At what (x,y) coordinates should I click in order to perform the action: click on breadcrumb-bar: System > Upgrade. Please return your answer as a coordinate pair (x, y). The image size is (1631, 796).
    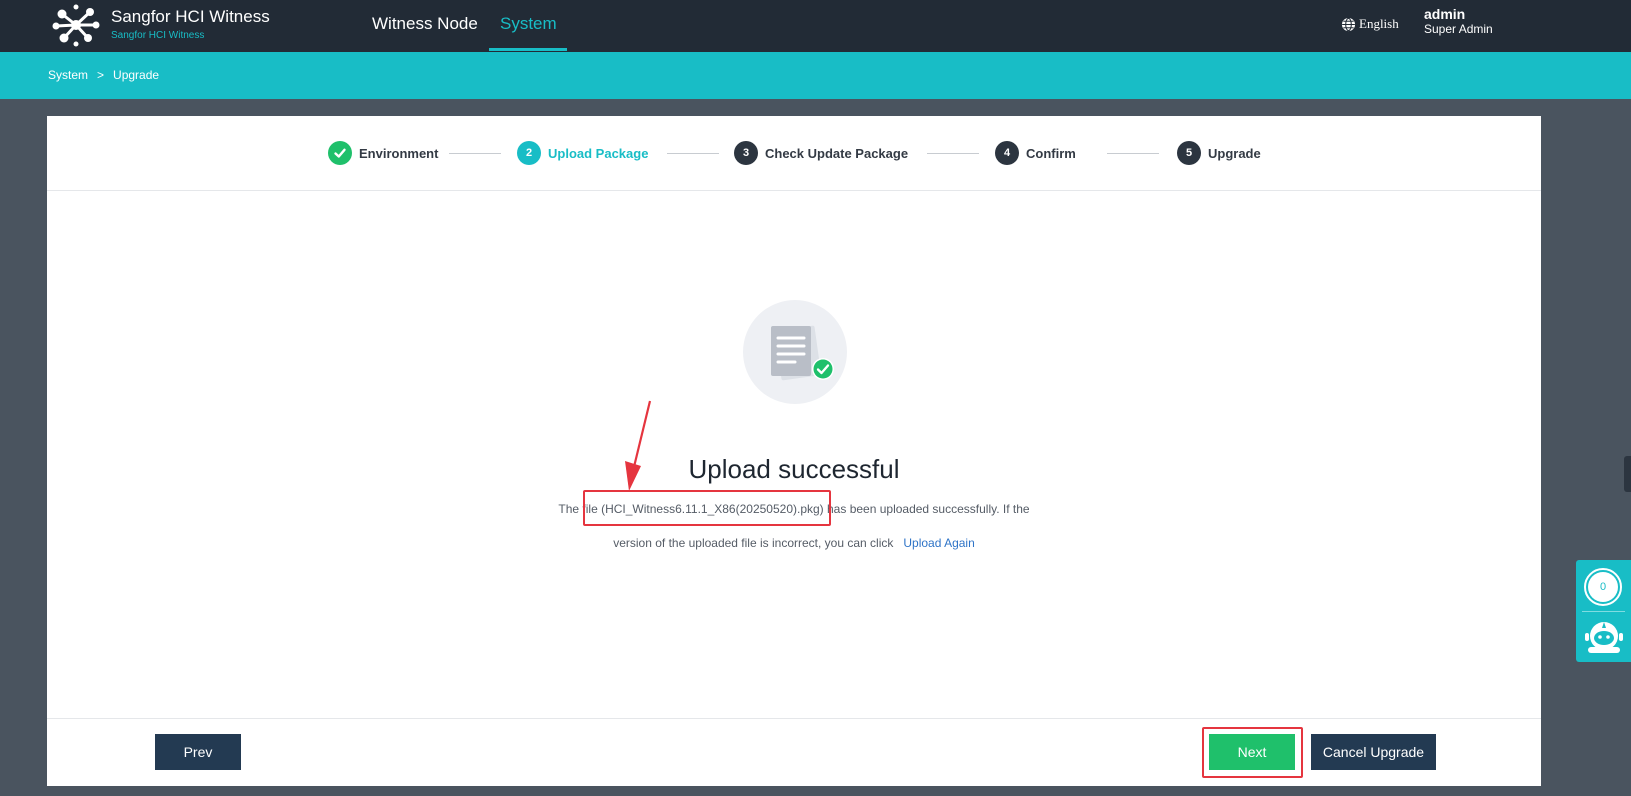
    Looking at the image, I should click on (815, 75).